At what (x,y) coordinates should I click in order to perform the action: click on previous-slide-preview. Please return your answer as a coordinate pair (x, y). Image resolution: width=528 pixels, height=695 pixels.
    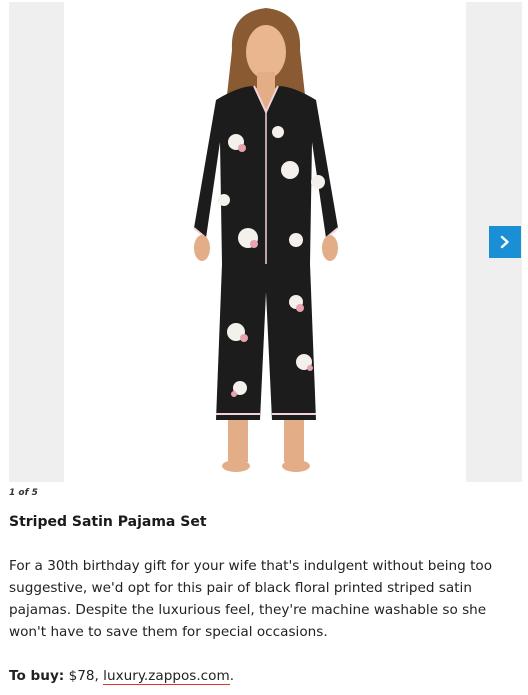
    Looking at the image, I should click on (36, 242).